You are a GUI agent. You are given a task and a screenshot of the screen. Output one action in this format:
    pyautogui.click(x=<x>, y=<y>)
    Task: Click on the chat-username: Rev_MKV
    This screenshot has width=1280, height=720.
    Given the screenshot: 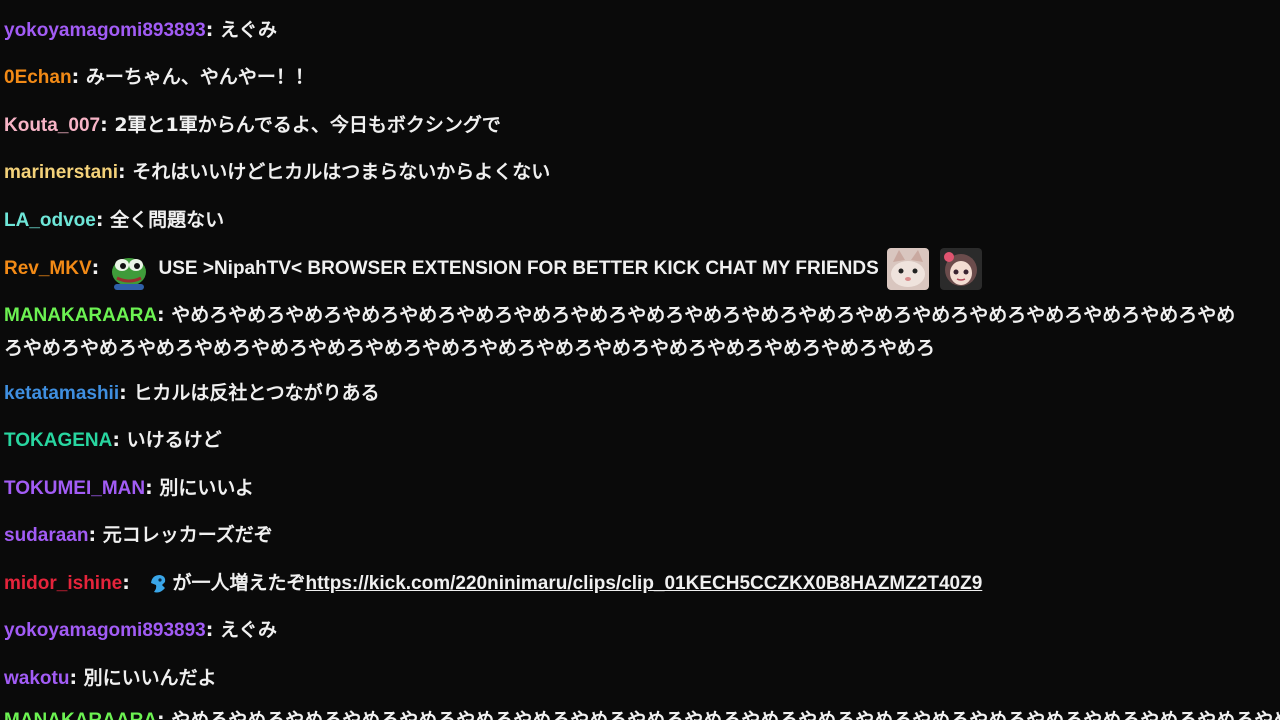 What is the action you would take?
    pyautogui.click(x=48, y=268)
    